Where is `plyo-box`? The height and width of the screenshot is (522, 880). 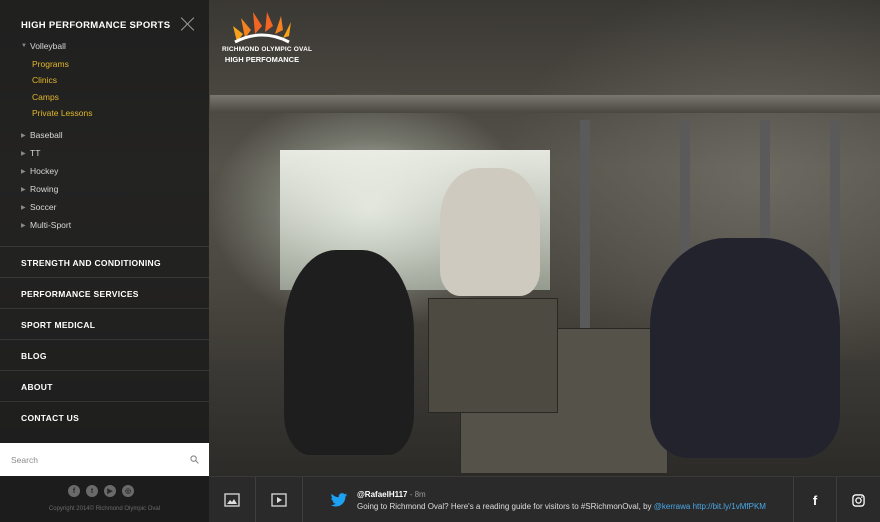 plyo-box is located at coordinates (493, 355).